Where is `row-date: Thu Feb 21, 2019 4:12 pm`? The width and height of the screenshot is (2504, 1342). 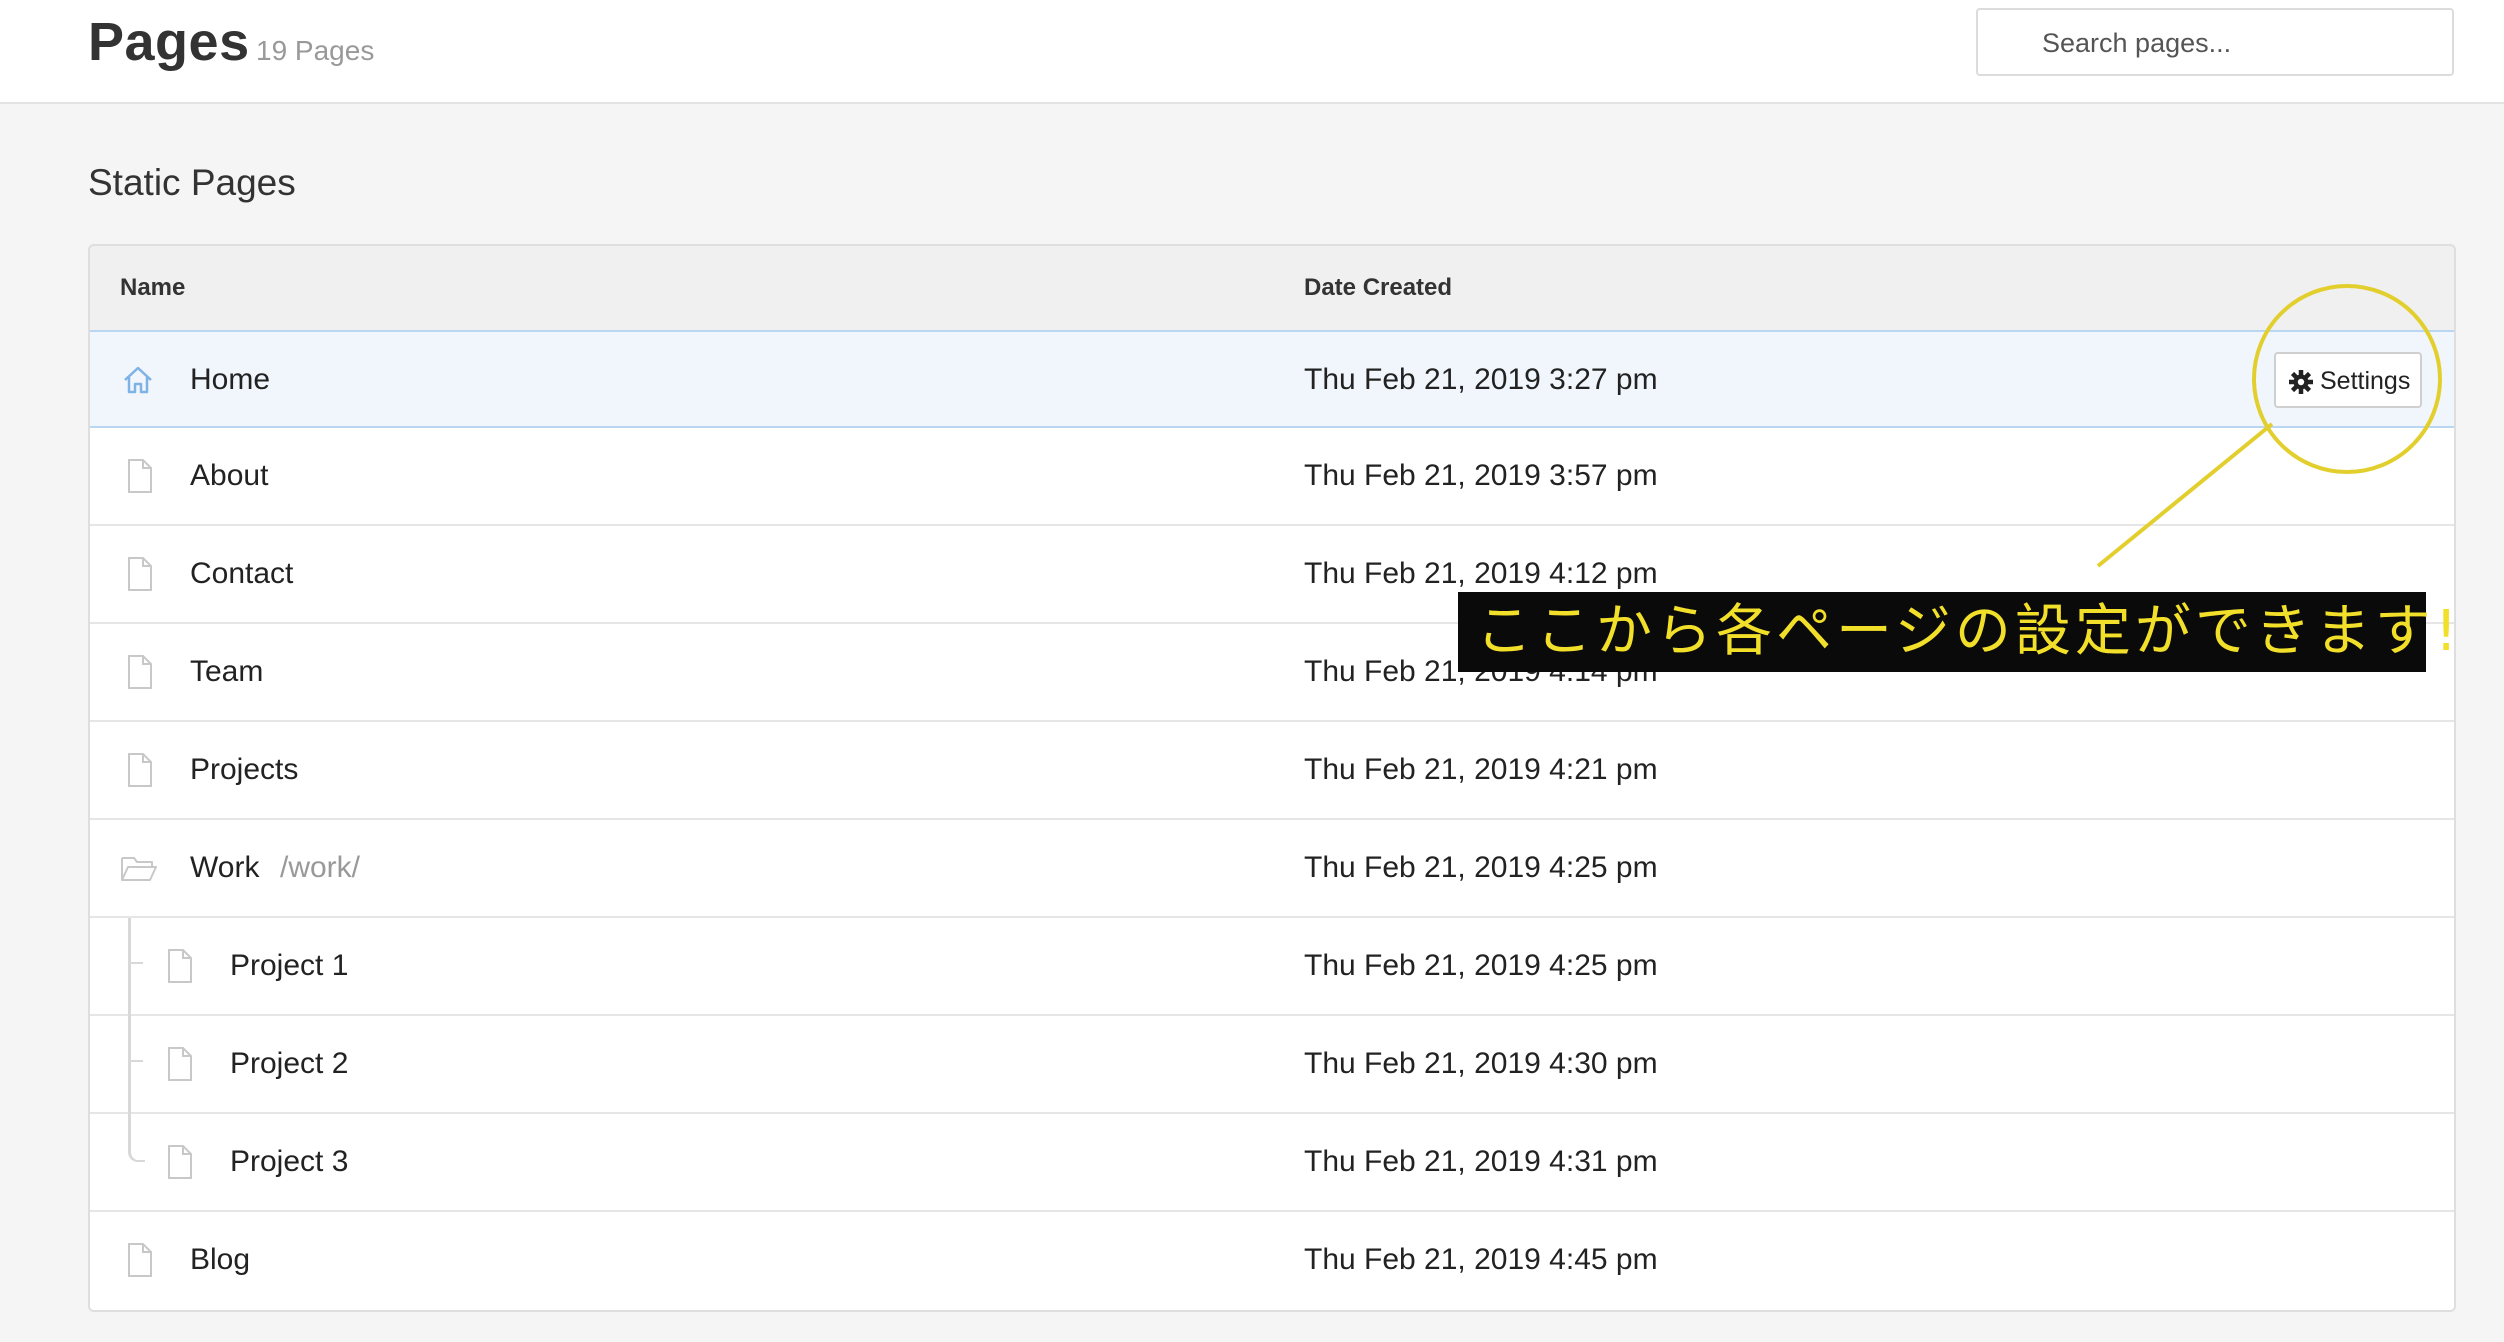 row-date: Thu Feb 21, 2019 4:12 pm is located at coordinates (1481, 573).